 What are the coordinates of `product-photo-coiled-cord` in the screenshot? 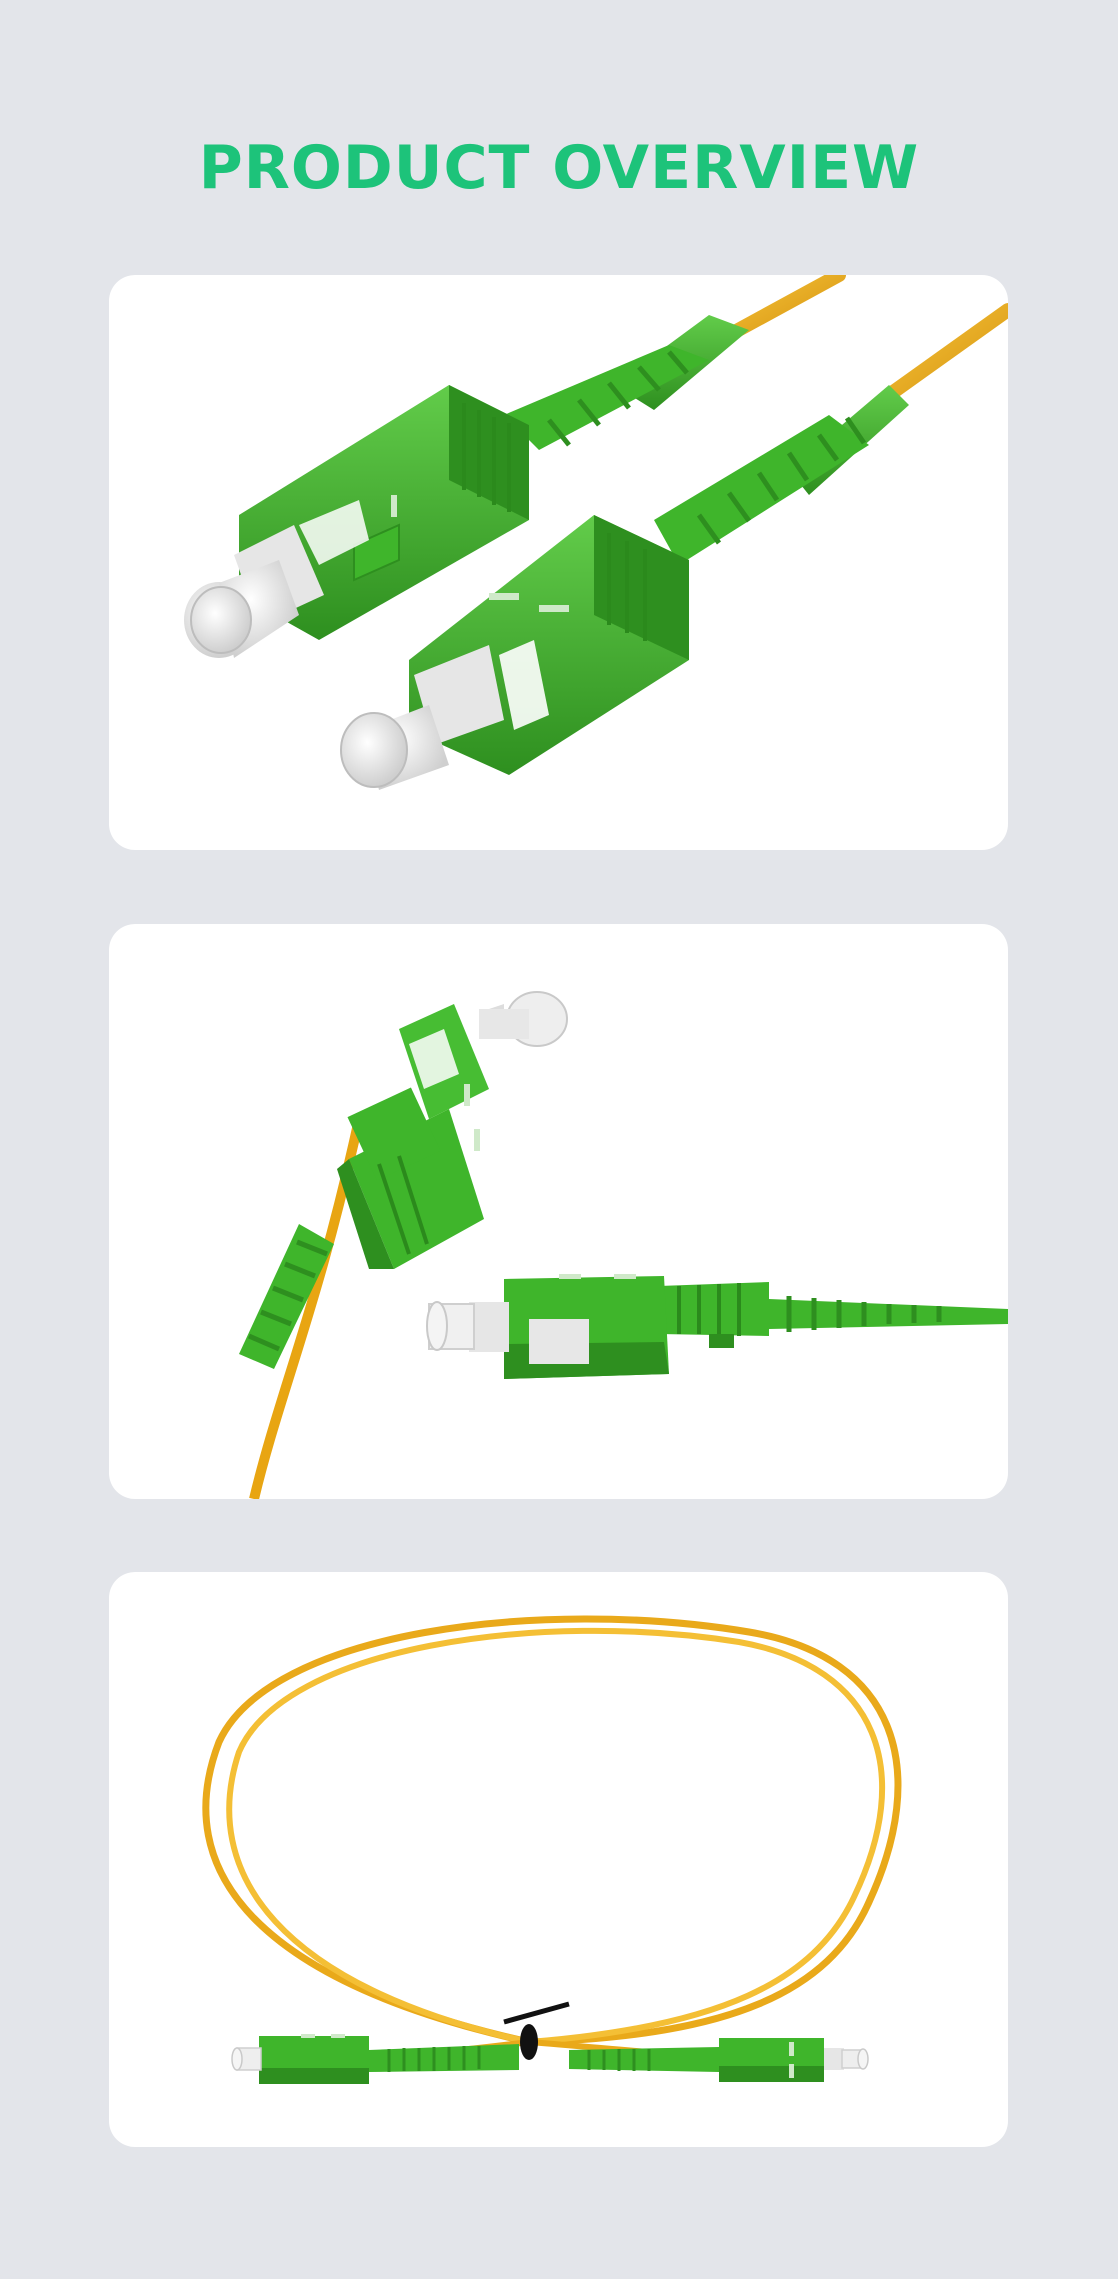 It's located at (552, 1849).